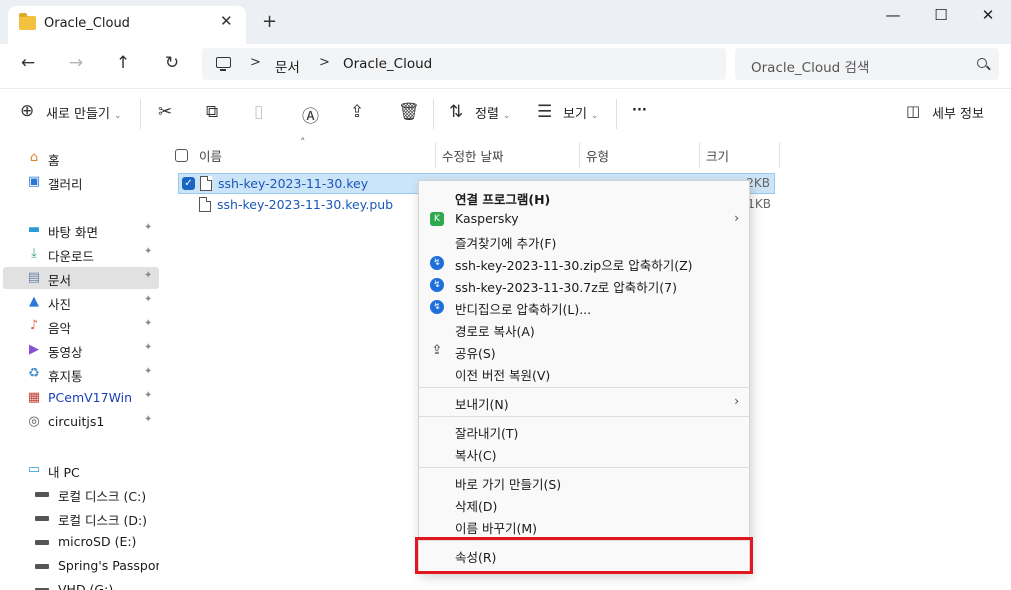  I want to click on search-placeholder: Oracle_Cloud 검색, so click(810, 66).